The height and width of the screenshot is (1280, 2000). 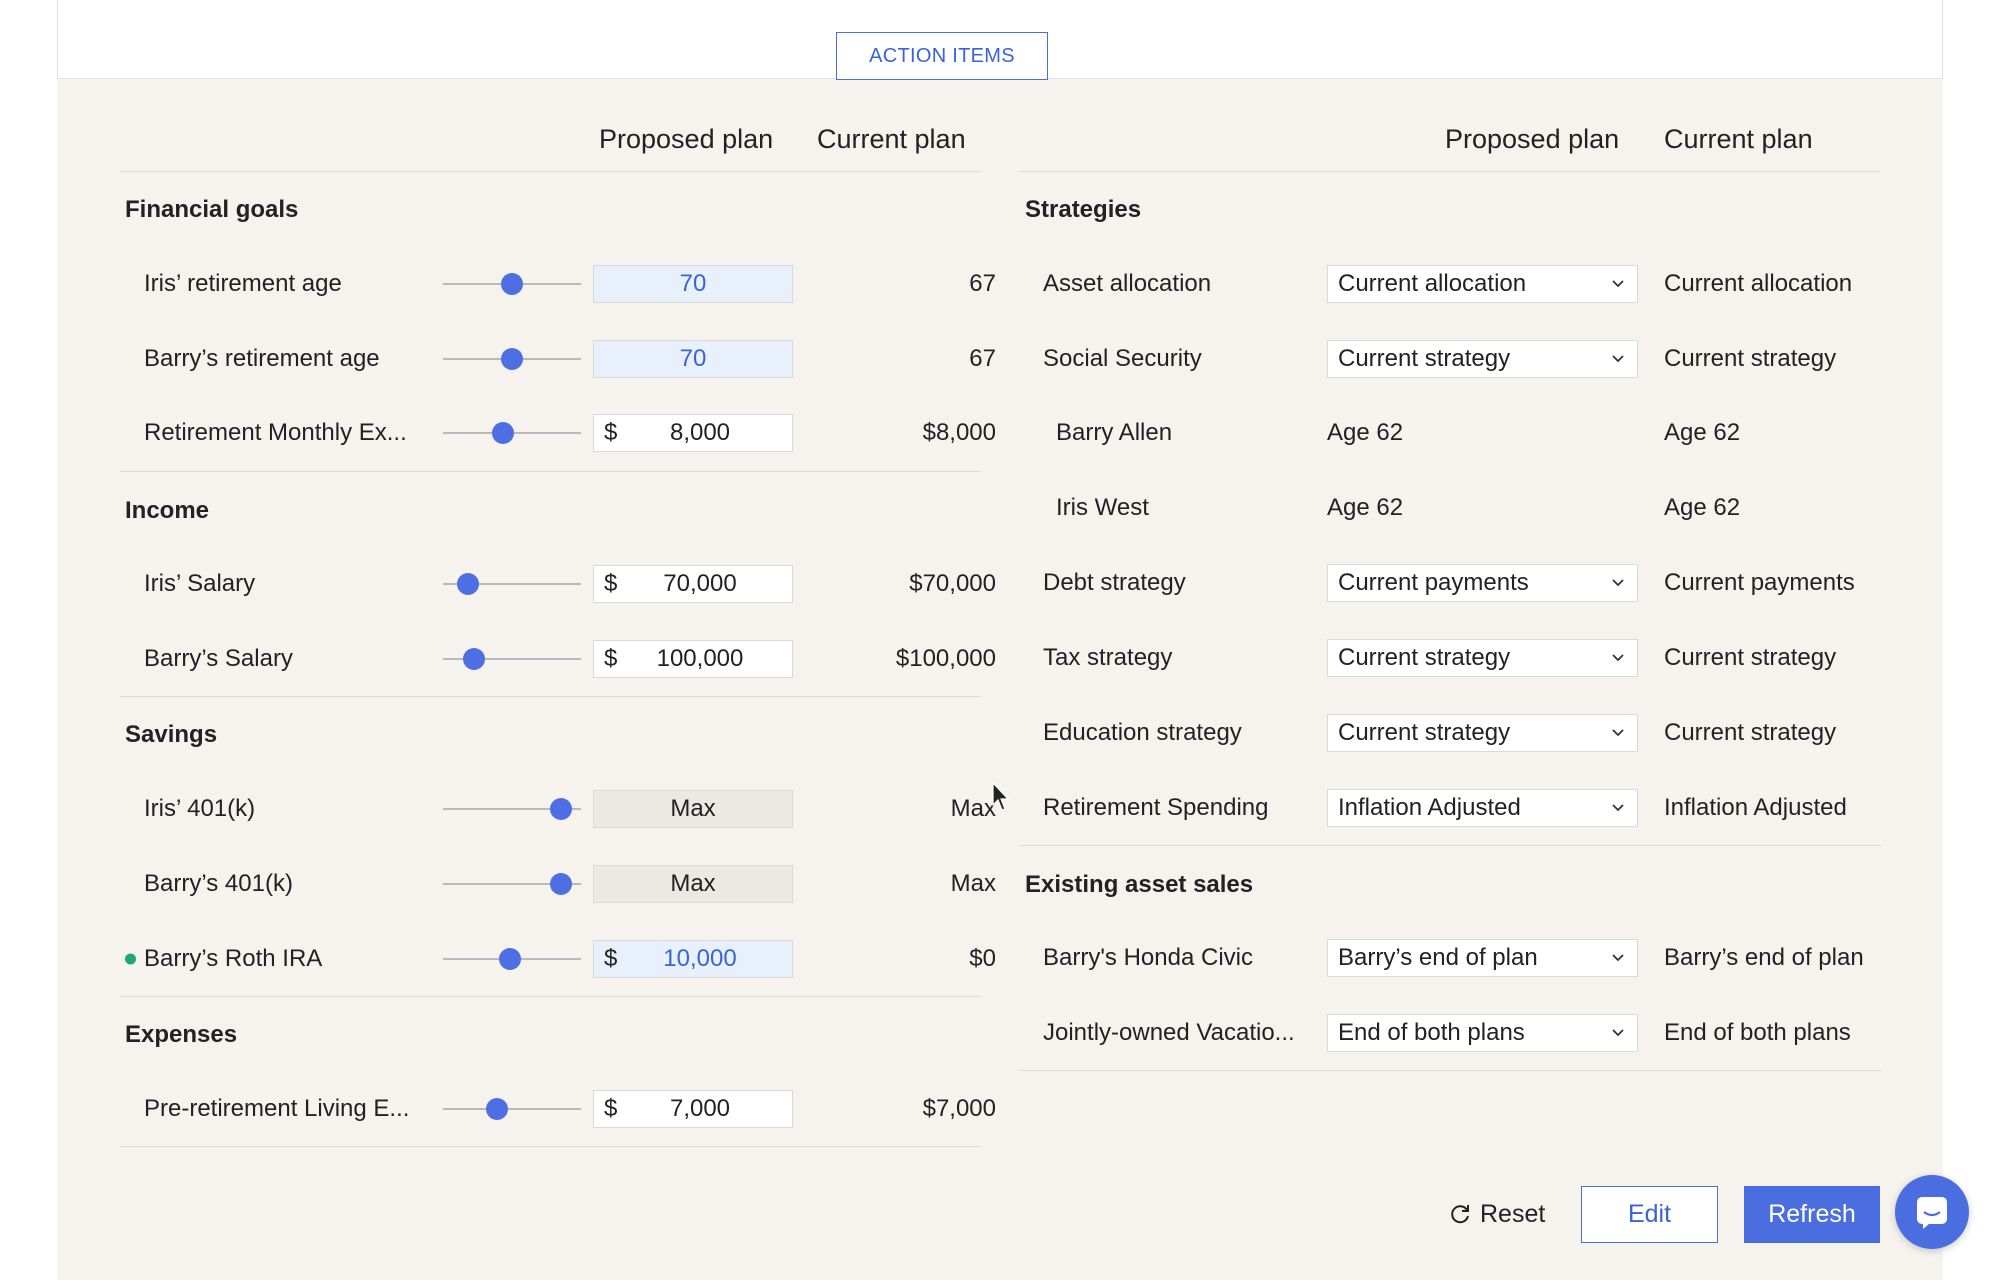 What do you see at coordinates (1738, 139) in the screenshot?
I see `right-col-current: Current plan` at bounding box center [1738, 139].